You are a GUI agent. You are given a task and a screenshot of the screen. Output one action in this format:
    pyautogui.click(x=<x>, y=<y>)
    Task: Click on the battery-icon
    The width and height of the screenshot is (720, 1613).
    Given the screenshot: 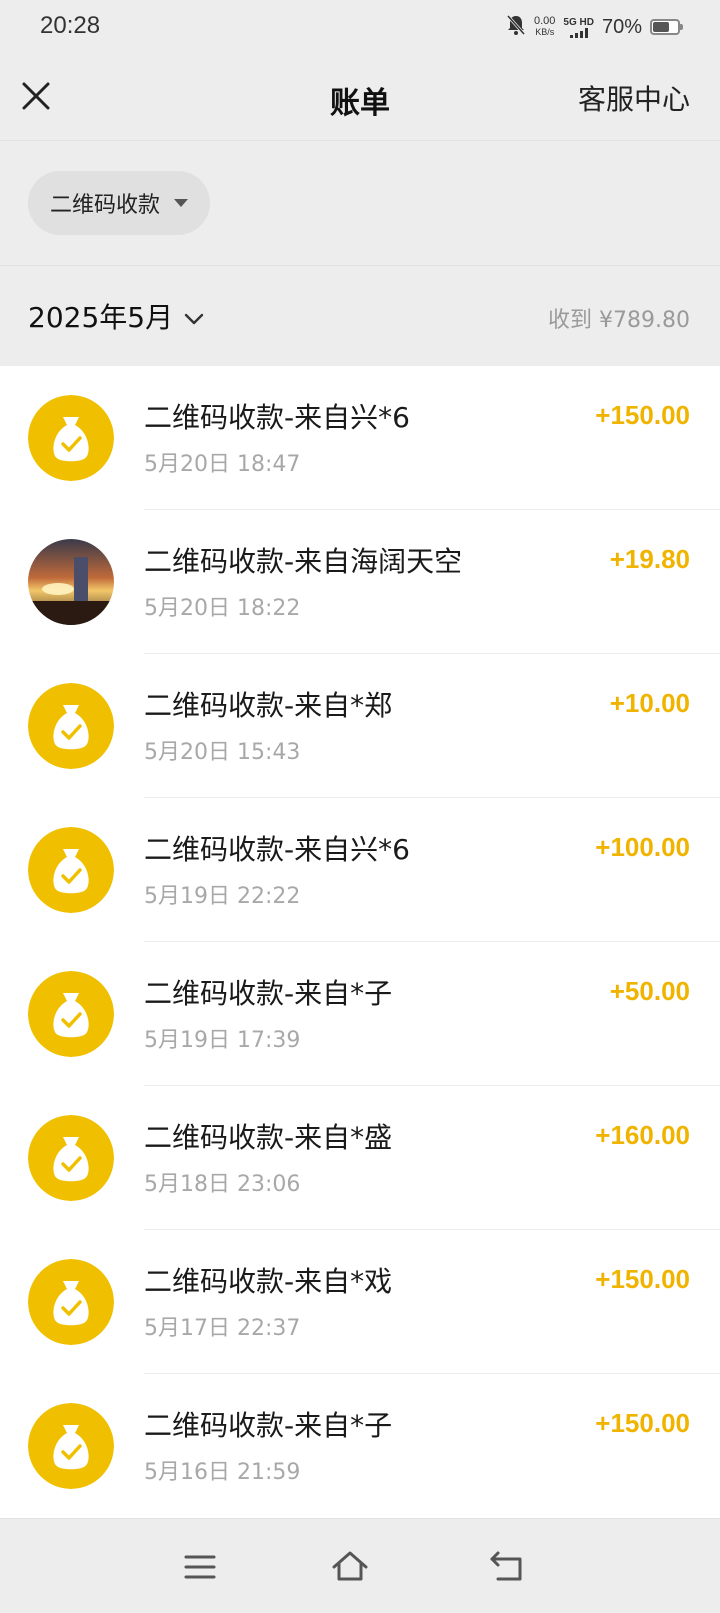 What is the action you would take?
    pyautogui.click(x=666, y=27)
    